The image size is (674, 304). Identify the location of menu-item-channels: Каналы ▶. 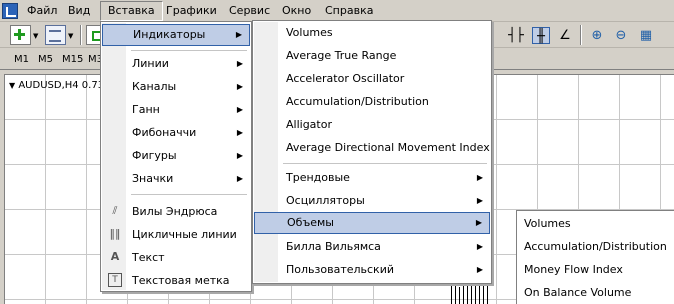
(176, 87).